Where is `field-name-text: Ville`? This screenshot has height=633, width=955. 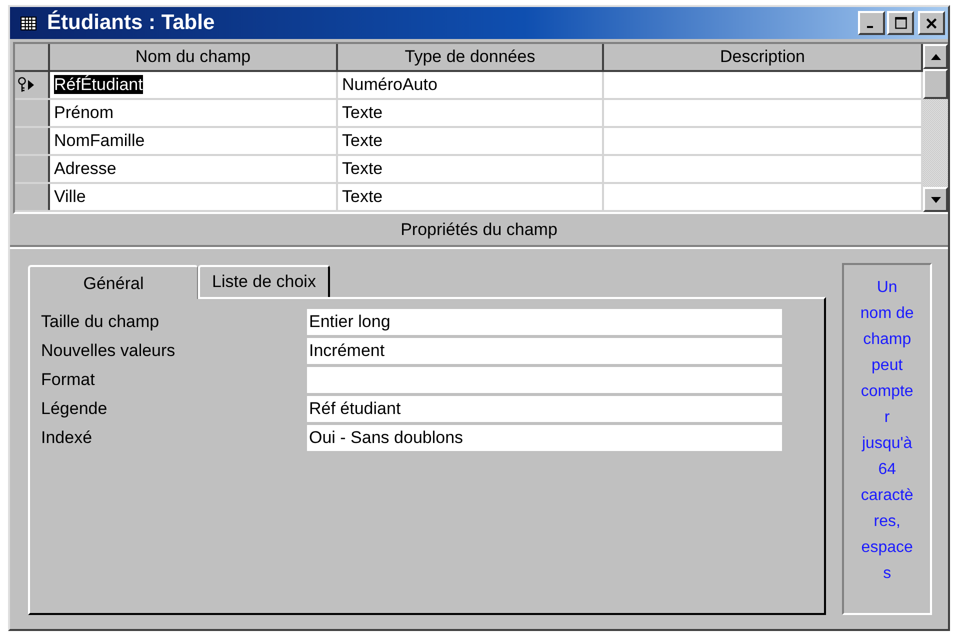 field-name-text: Ville is located at coordinates (70, 196).